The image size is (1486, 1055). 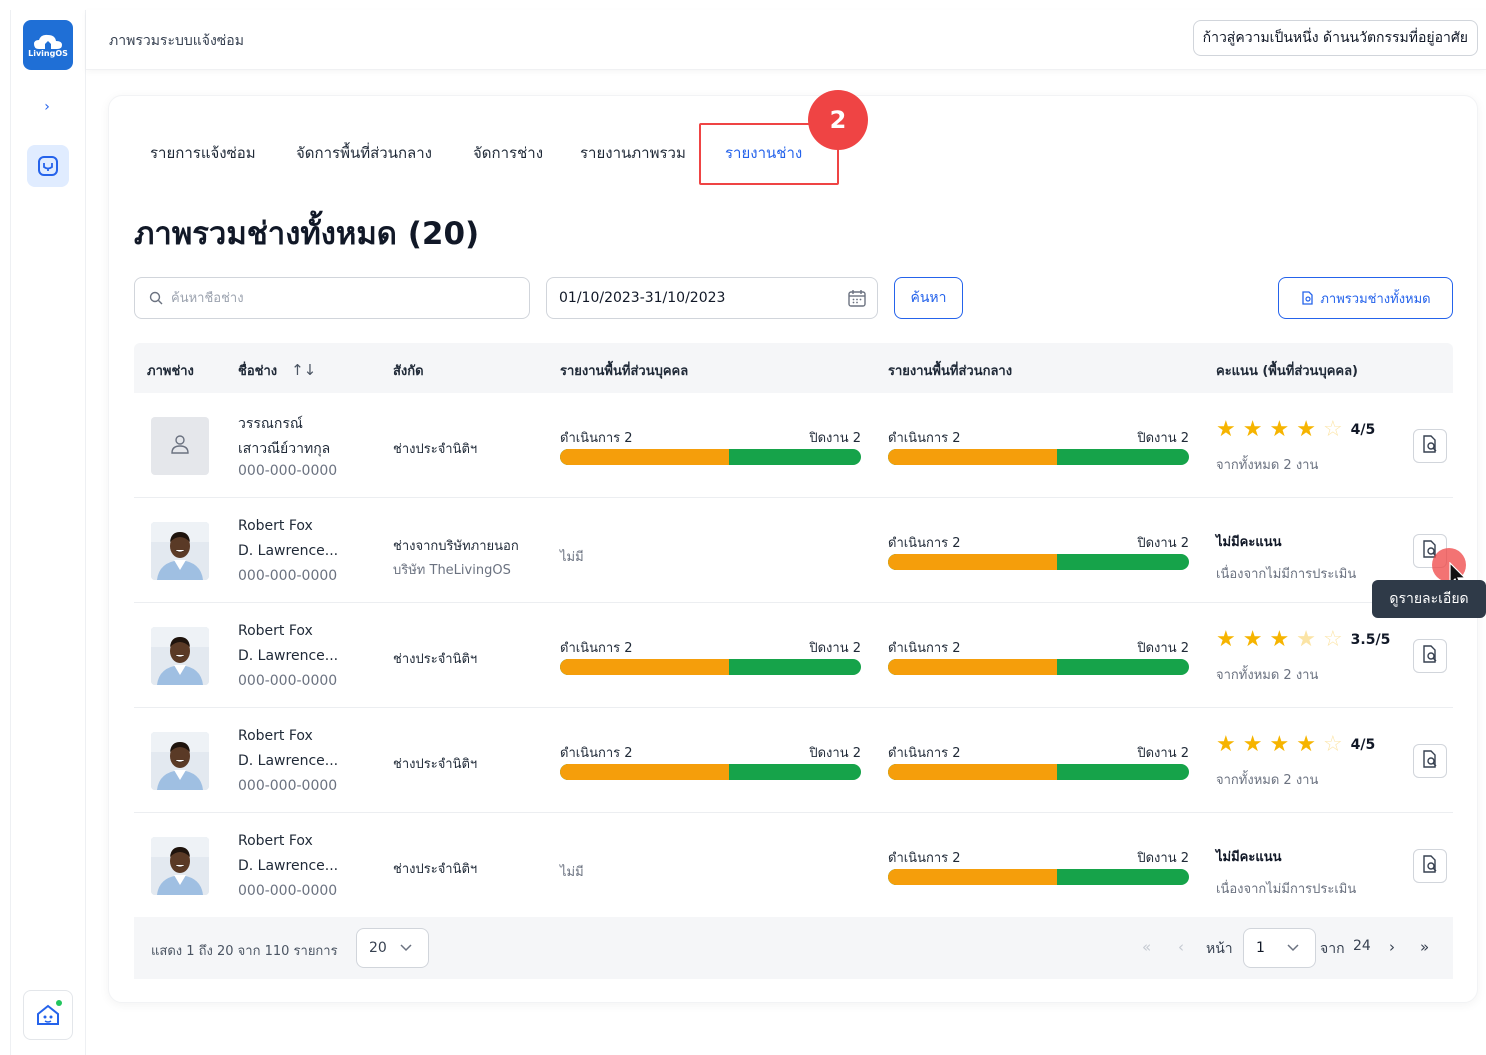 I want to click on sidebar-item-repair, so click(x=48, y=166).